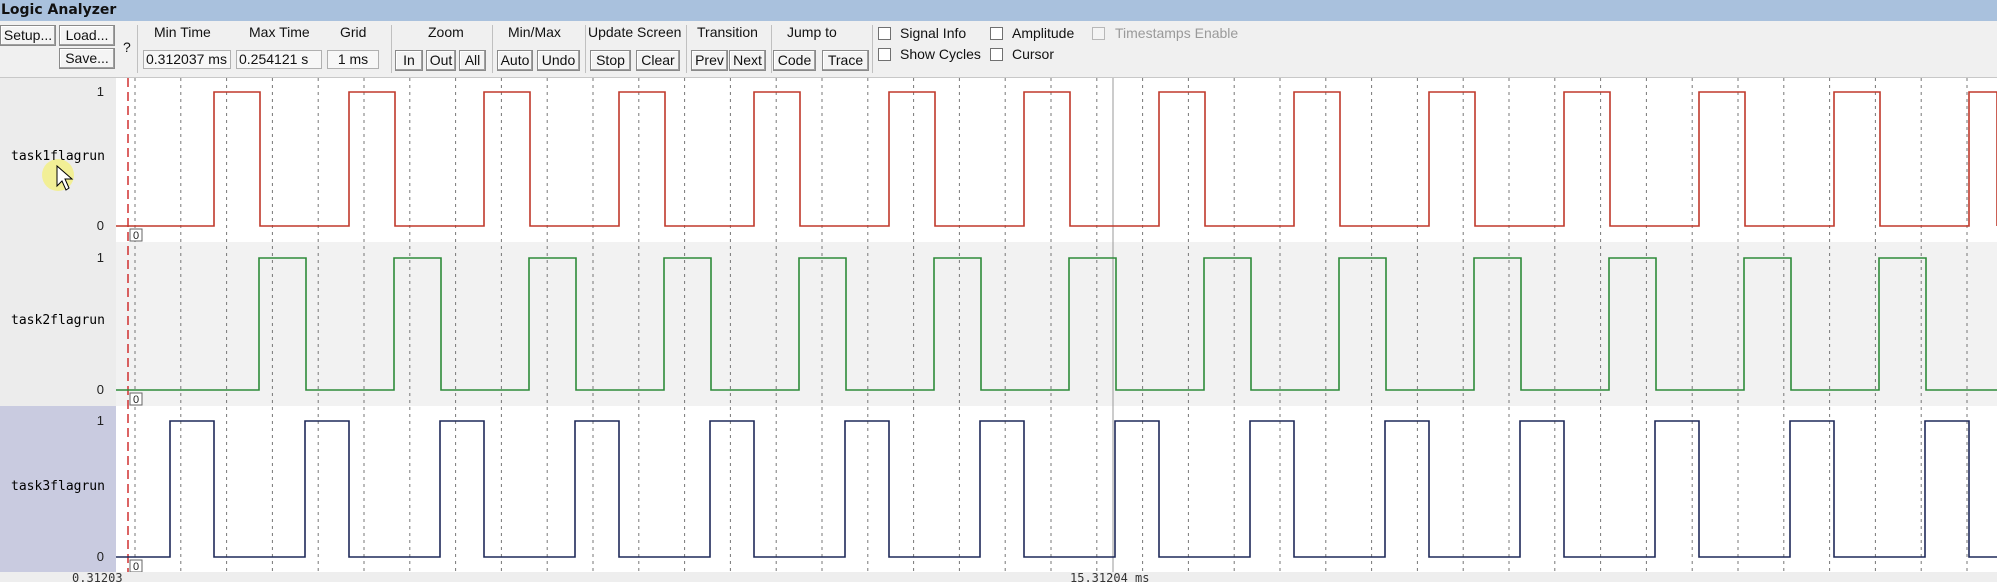 Image resolution: width=1997 pixels, height=582 pixels. What do you see at coordinates (1177, 33) in the screenshot?
I see `timestamps-enable-label: Timestamps Enable` at bounding box center [1177, 33].